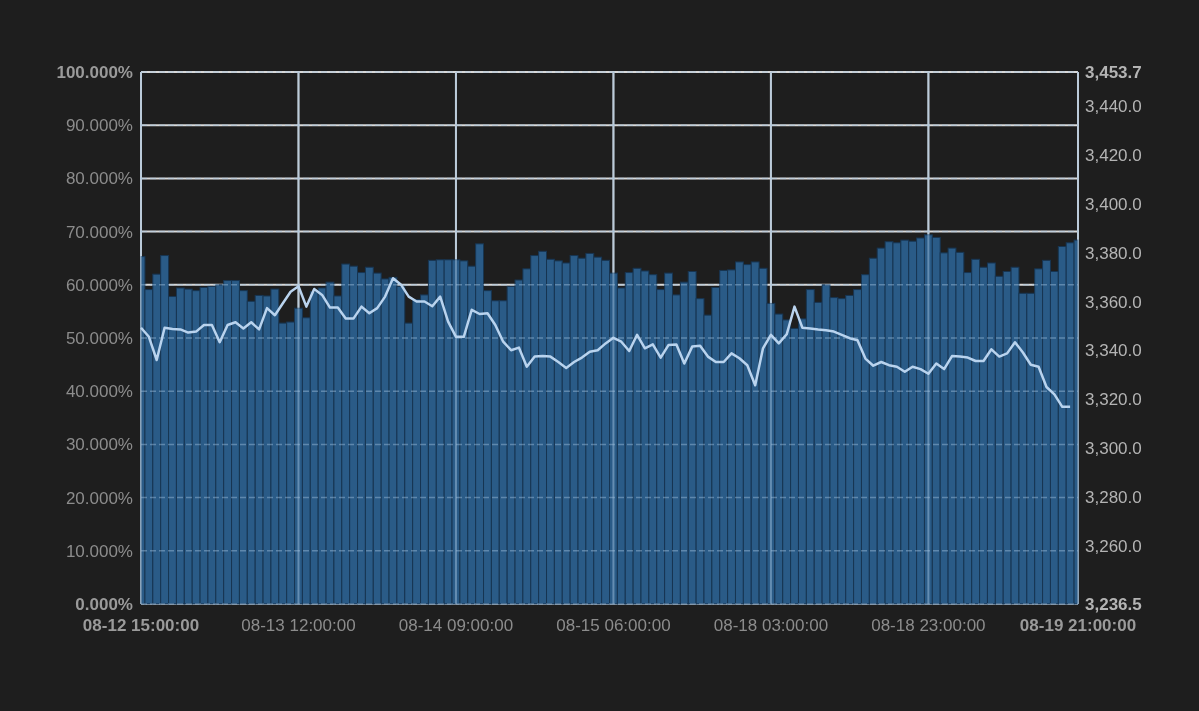 The image size is (1199, 711). What do you see at coordinates (104, 604) in the screenshot?
I see `axis-tick-label: 0.000%` at bounding box center [104, 604].